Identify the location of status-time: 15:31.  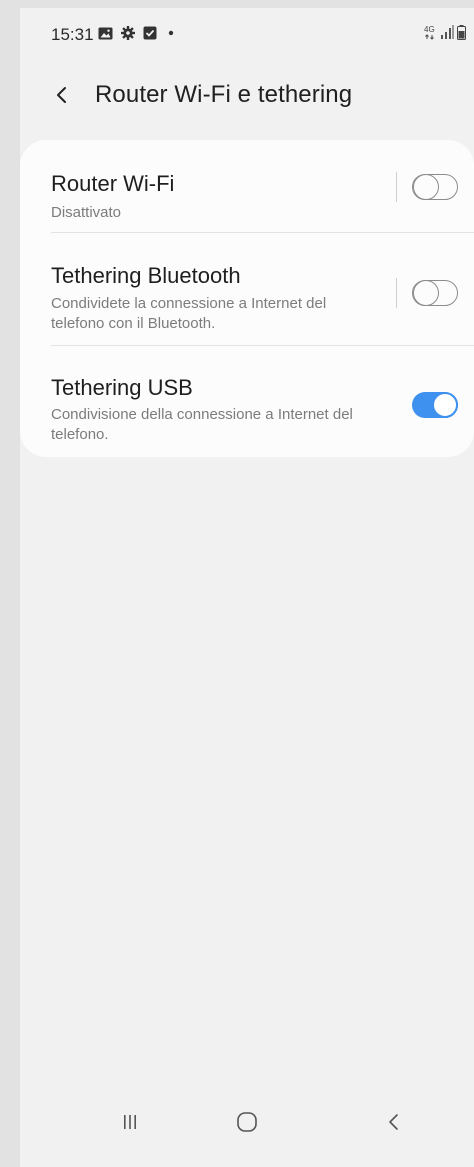
(72, 34).